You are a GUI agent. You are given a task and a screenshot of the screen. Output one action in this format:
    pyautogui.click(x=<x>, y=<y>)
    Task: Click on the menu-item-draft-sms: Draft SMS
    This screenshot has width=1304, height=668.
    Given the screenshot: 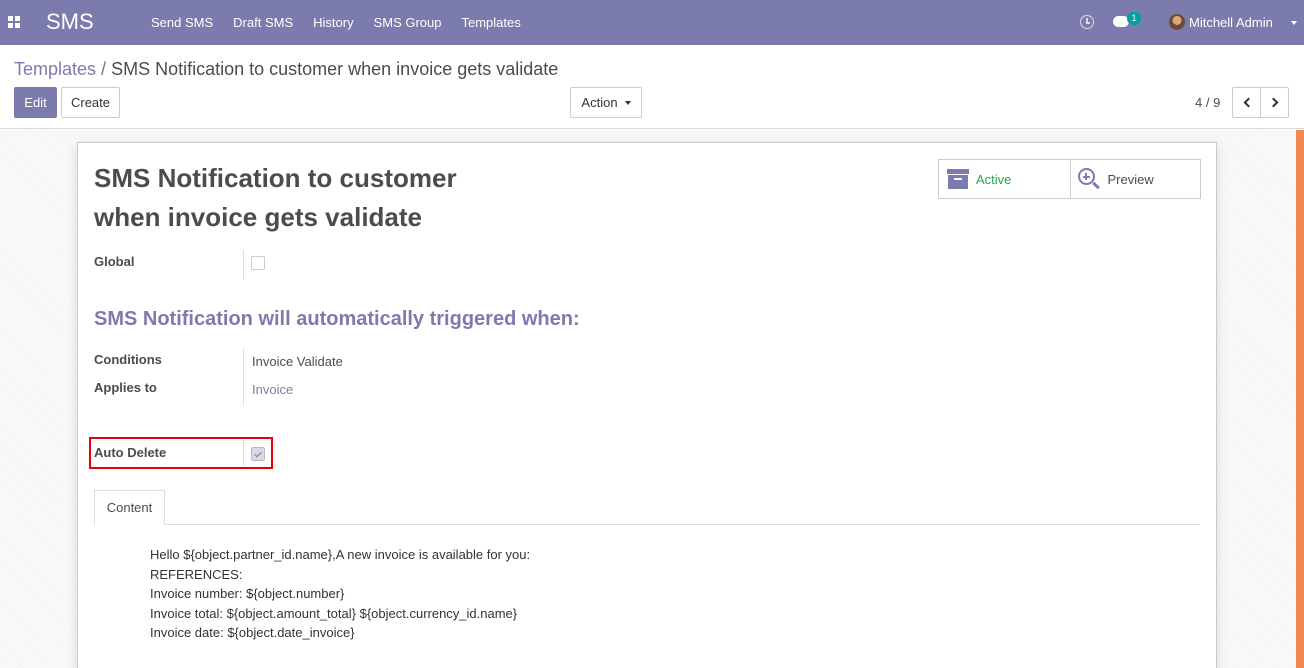 What is the action you would take?
    pyautogui.click(x=263, y=22)
    